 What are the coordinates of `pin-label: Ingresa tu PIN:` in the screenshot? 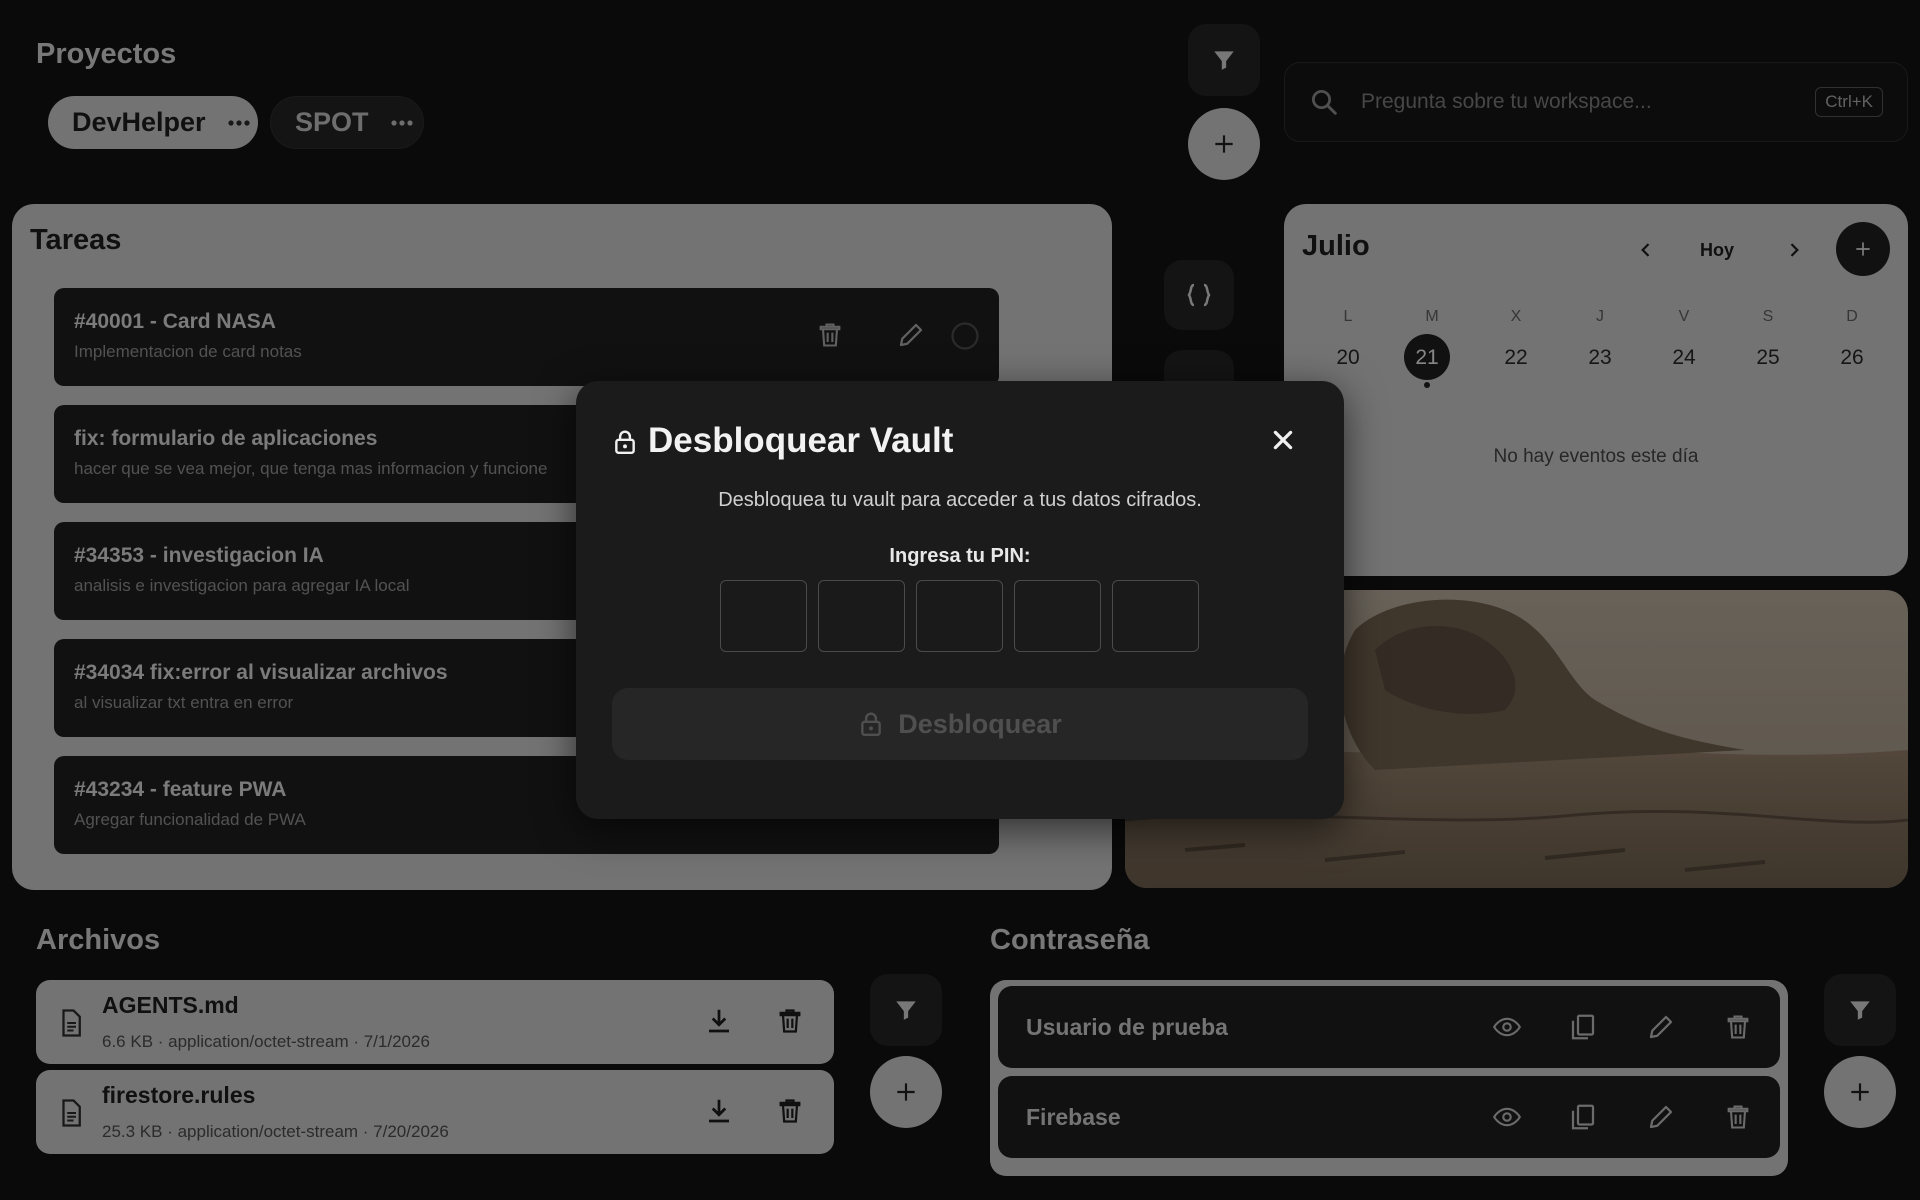 It's located at (960, 556).